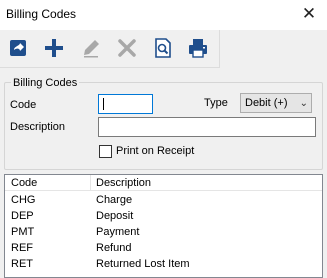  I want to click on code-input, so click(125, 104).